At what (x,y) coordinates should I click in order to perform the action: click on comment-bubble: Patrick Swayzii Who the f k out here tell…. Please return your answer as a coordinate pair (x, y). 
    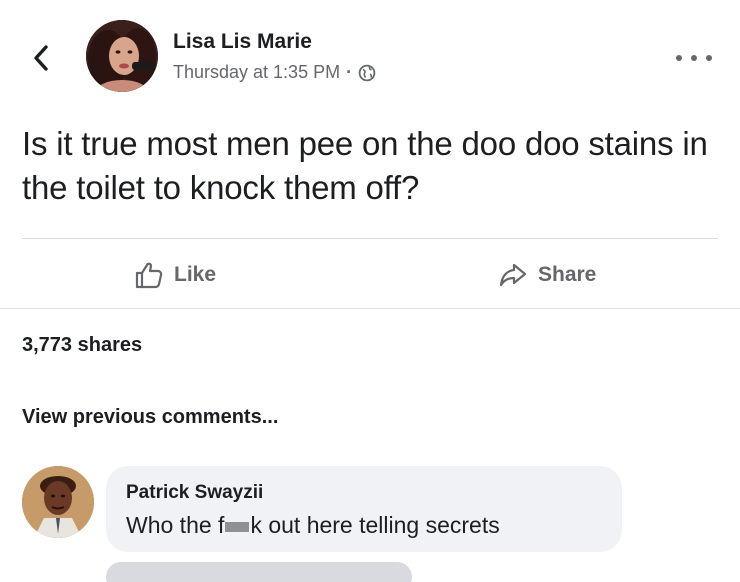
    Looking at the image, I should click on (364, 509).